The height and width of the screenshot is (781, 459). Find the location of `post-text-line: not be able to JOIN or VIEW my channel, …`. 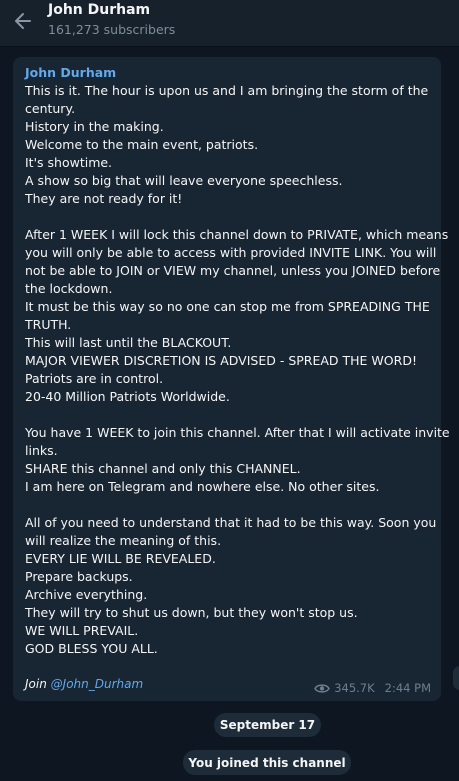

post-text-line: not be able to JOIN or VIEW my channel, … is located at coordinates (233, 270).